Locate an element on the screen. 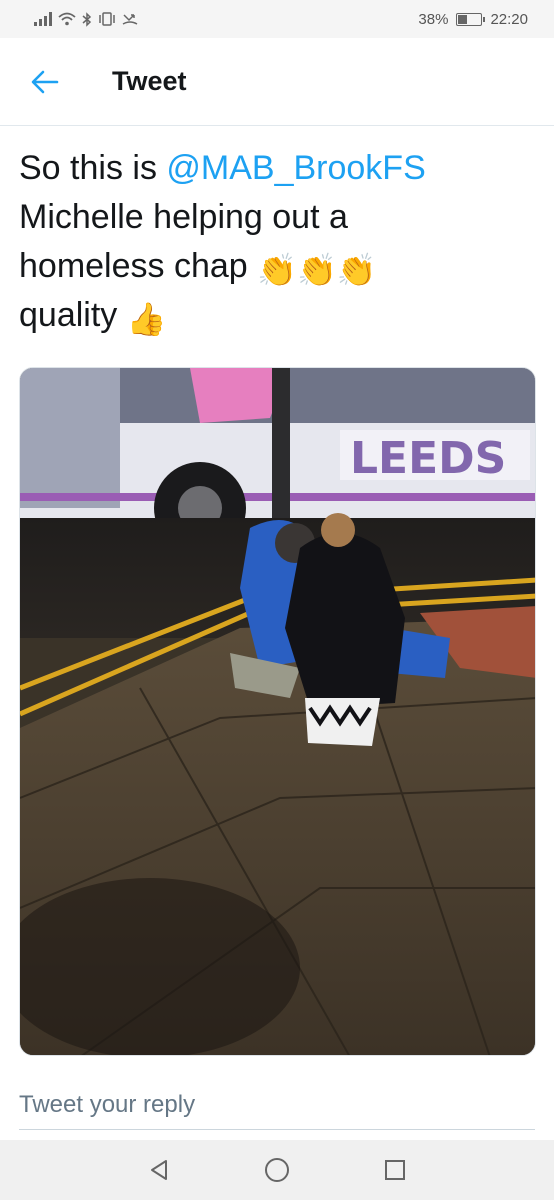  nav-recents-button is located at coordinates (395, 1170).